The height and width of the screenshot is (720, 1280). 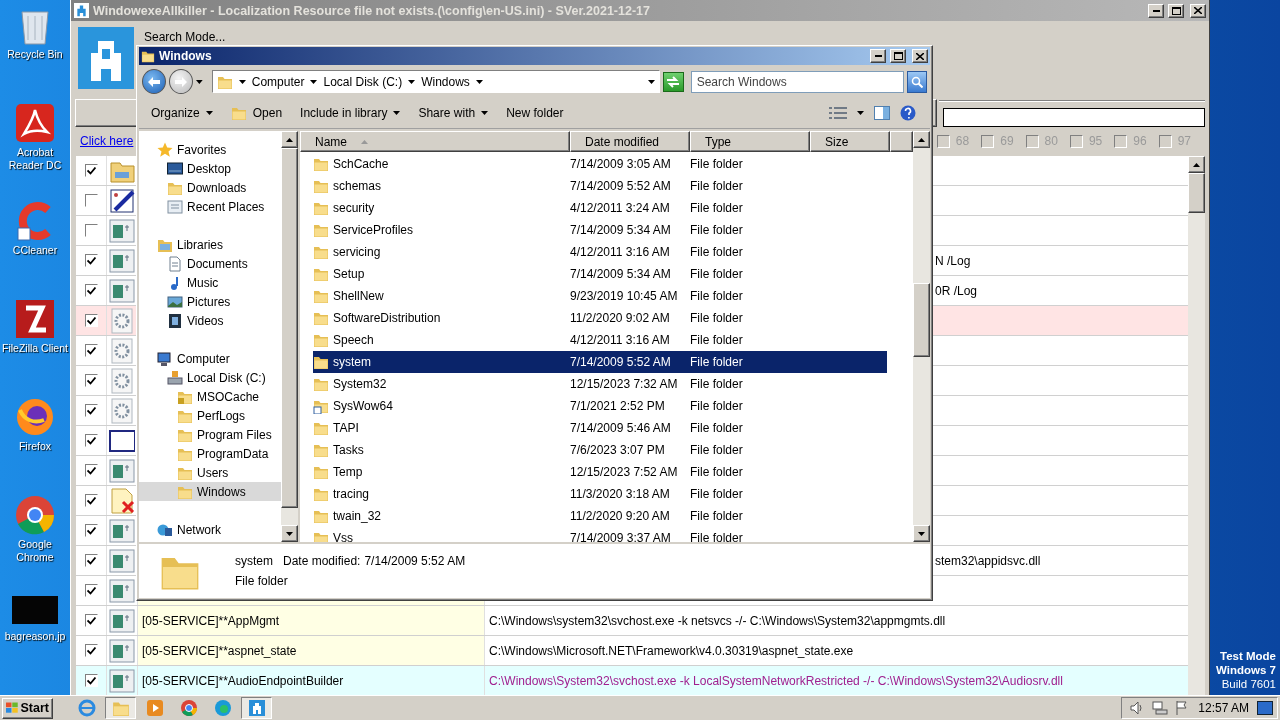 What do you see at coordinates (35, 250) in the screenshot?
I see `desktop-icon-label: CCleaner` at bounding box center [35, 250].